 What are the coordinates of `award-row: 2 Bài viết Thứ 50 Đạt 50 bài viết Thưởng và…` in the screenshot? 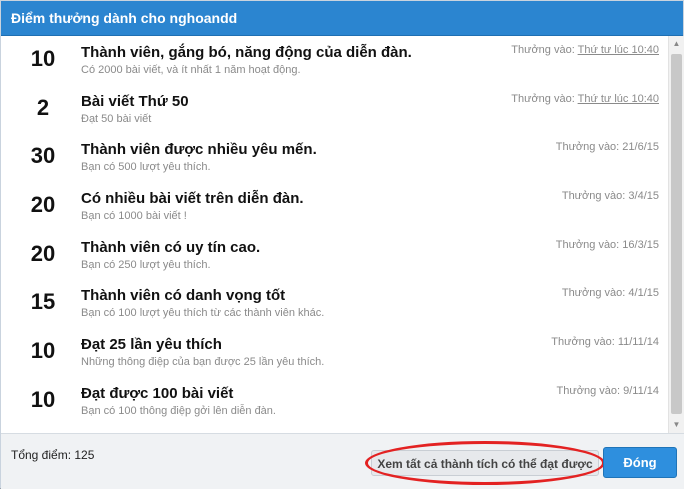 It's located at (334, 109).